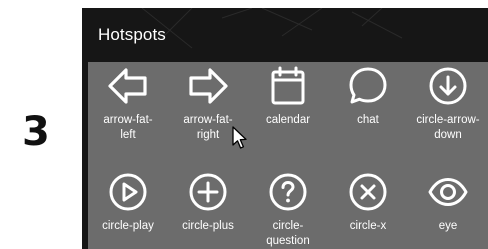  I want to click on circle-arrow-down-icon, so click(448, 86).